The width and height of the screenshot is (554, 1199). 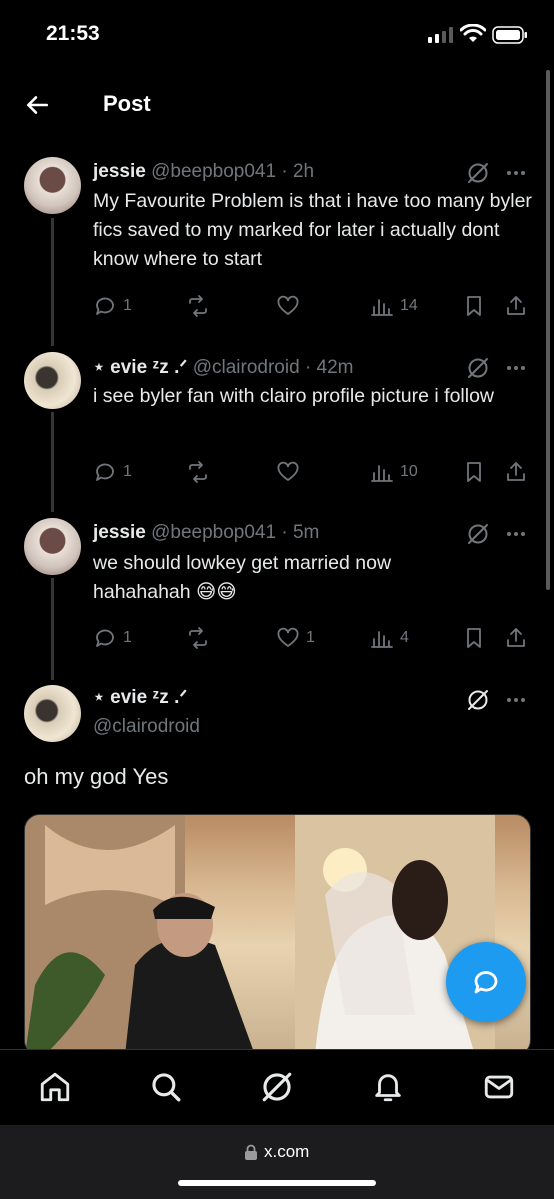 What do you see at coordinates (277, 1183) in the screenshot?
I see `home-indicator` at bounding box center [277, 1183].